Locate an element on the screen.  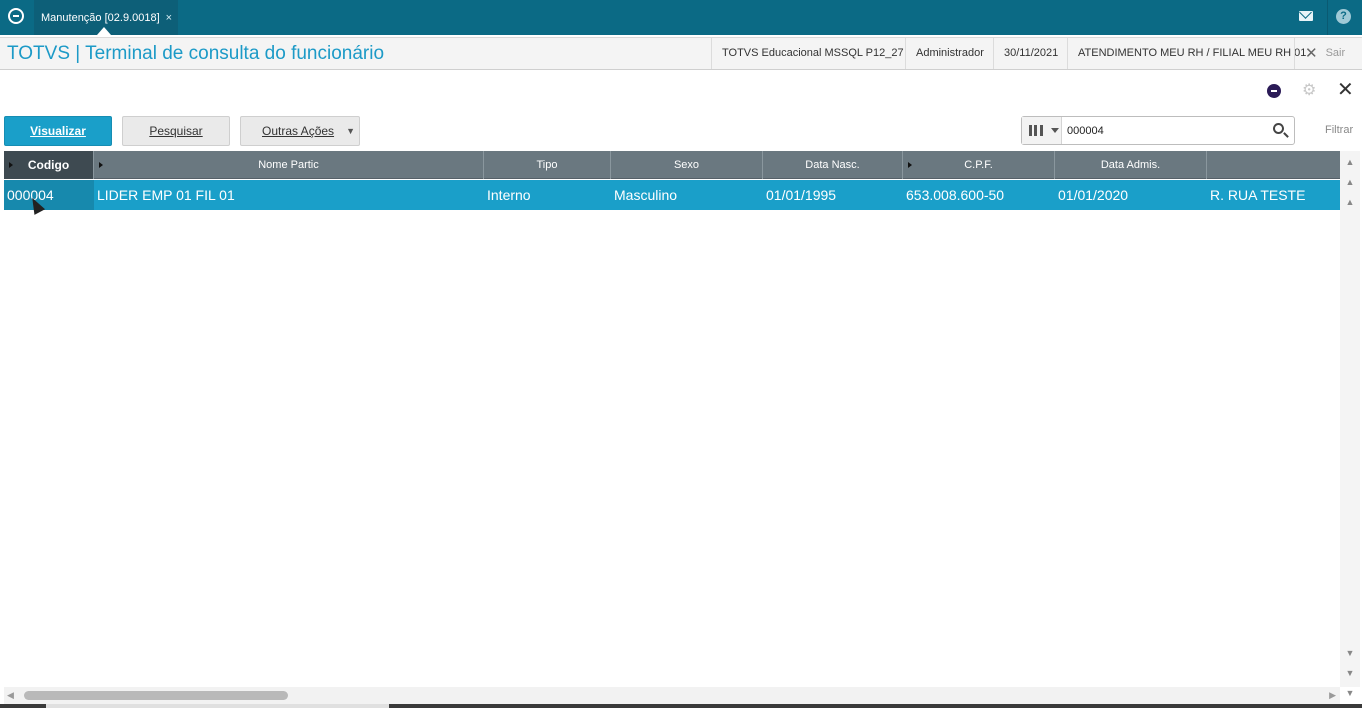
scroll-page-down-icon: ▼ is located at coordinates (1350, 673).